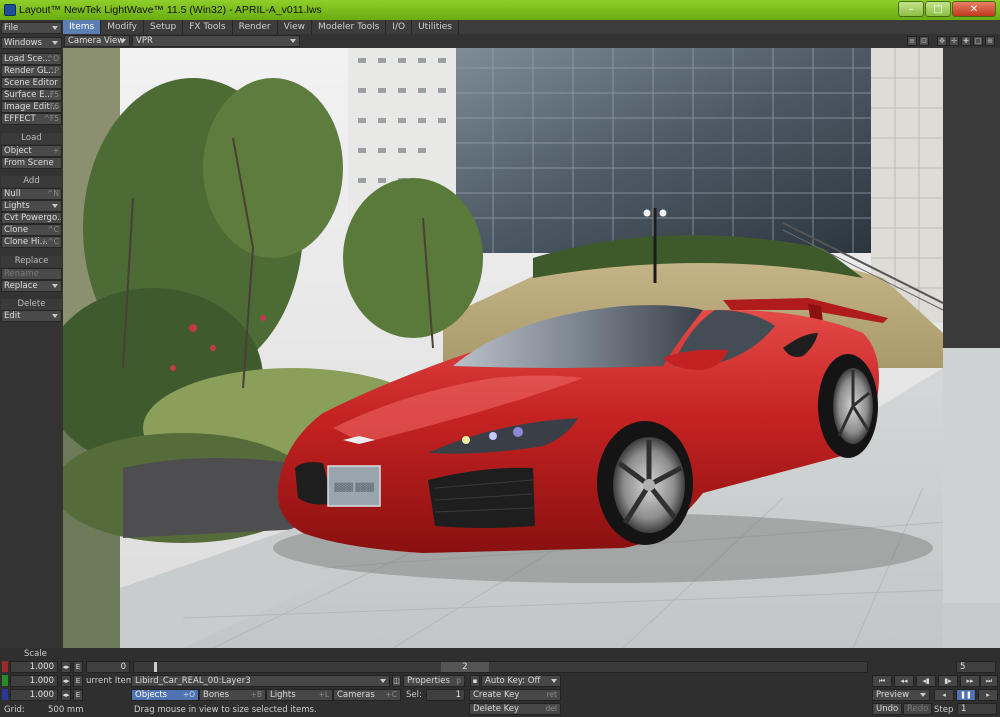 The width and height of the screenshot is (1000, 717). I want to click on play-reverse-icon: ◂, so click(944, 695).